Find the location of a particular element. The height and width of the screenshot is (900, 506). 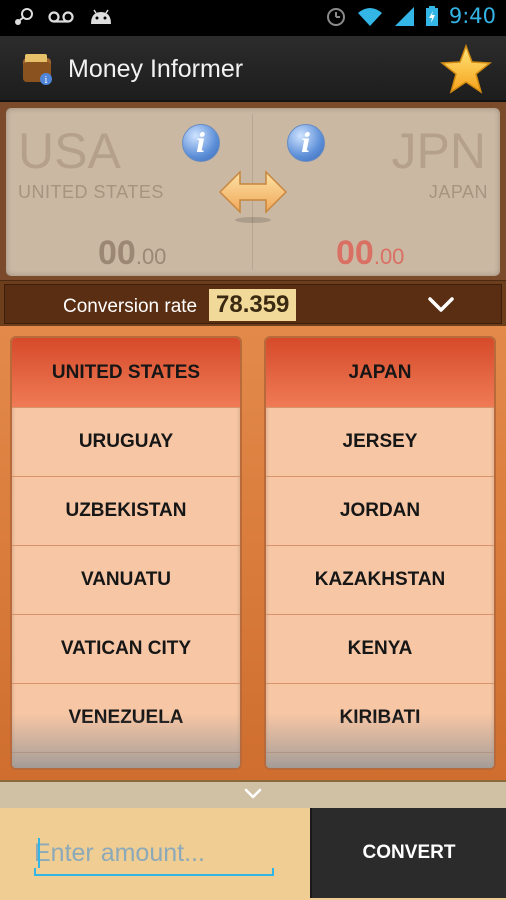

to-country-item: JERSEY is located at coordinates (380, 442).